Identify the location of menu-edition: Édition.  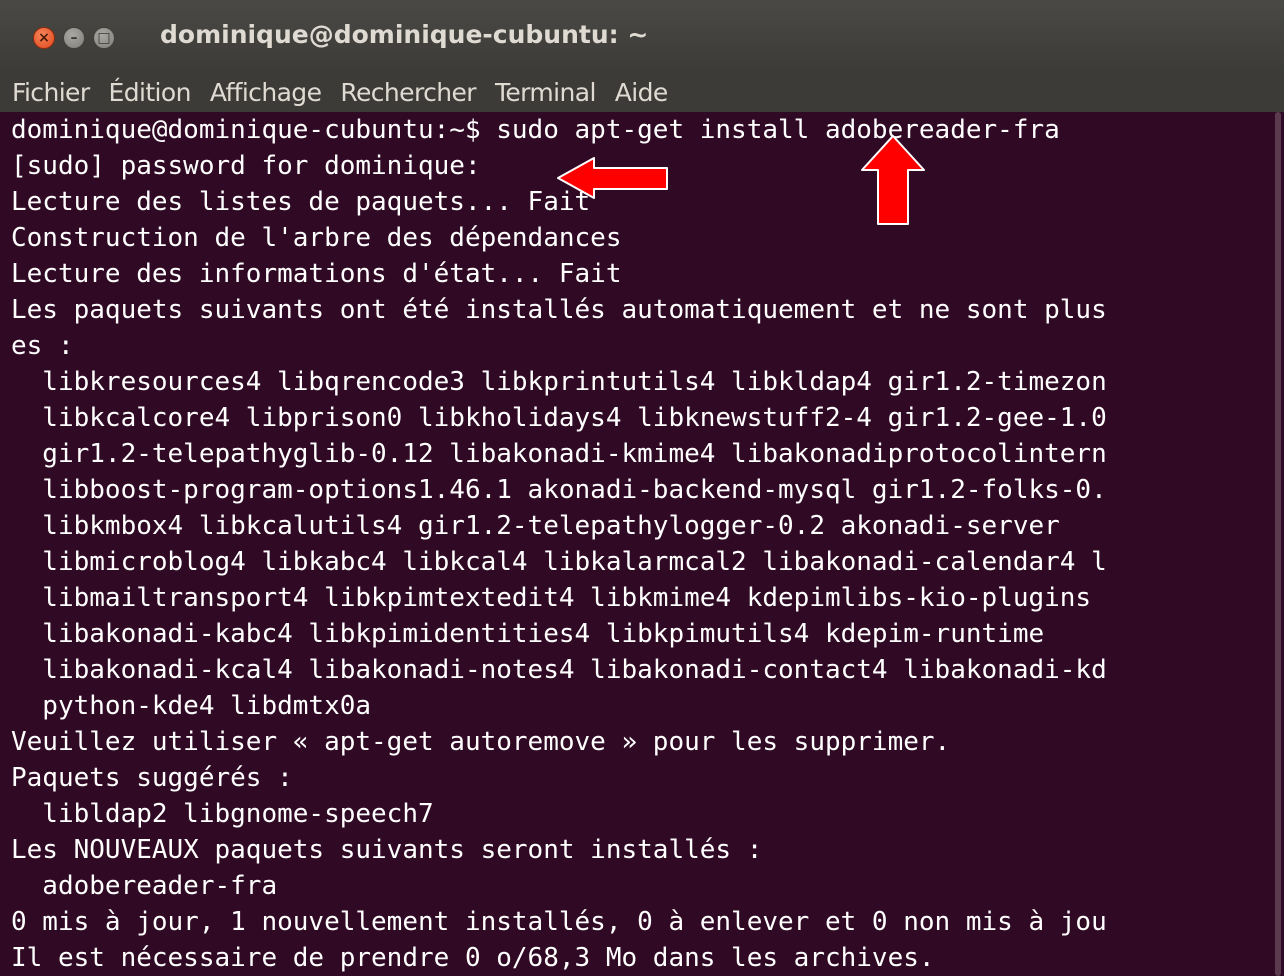
(150, 92).